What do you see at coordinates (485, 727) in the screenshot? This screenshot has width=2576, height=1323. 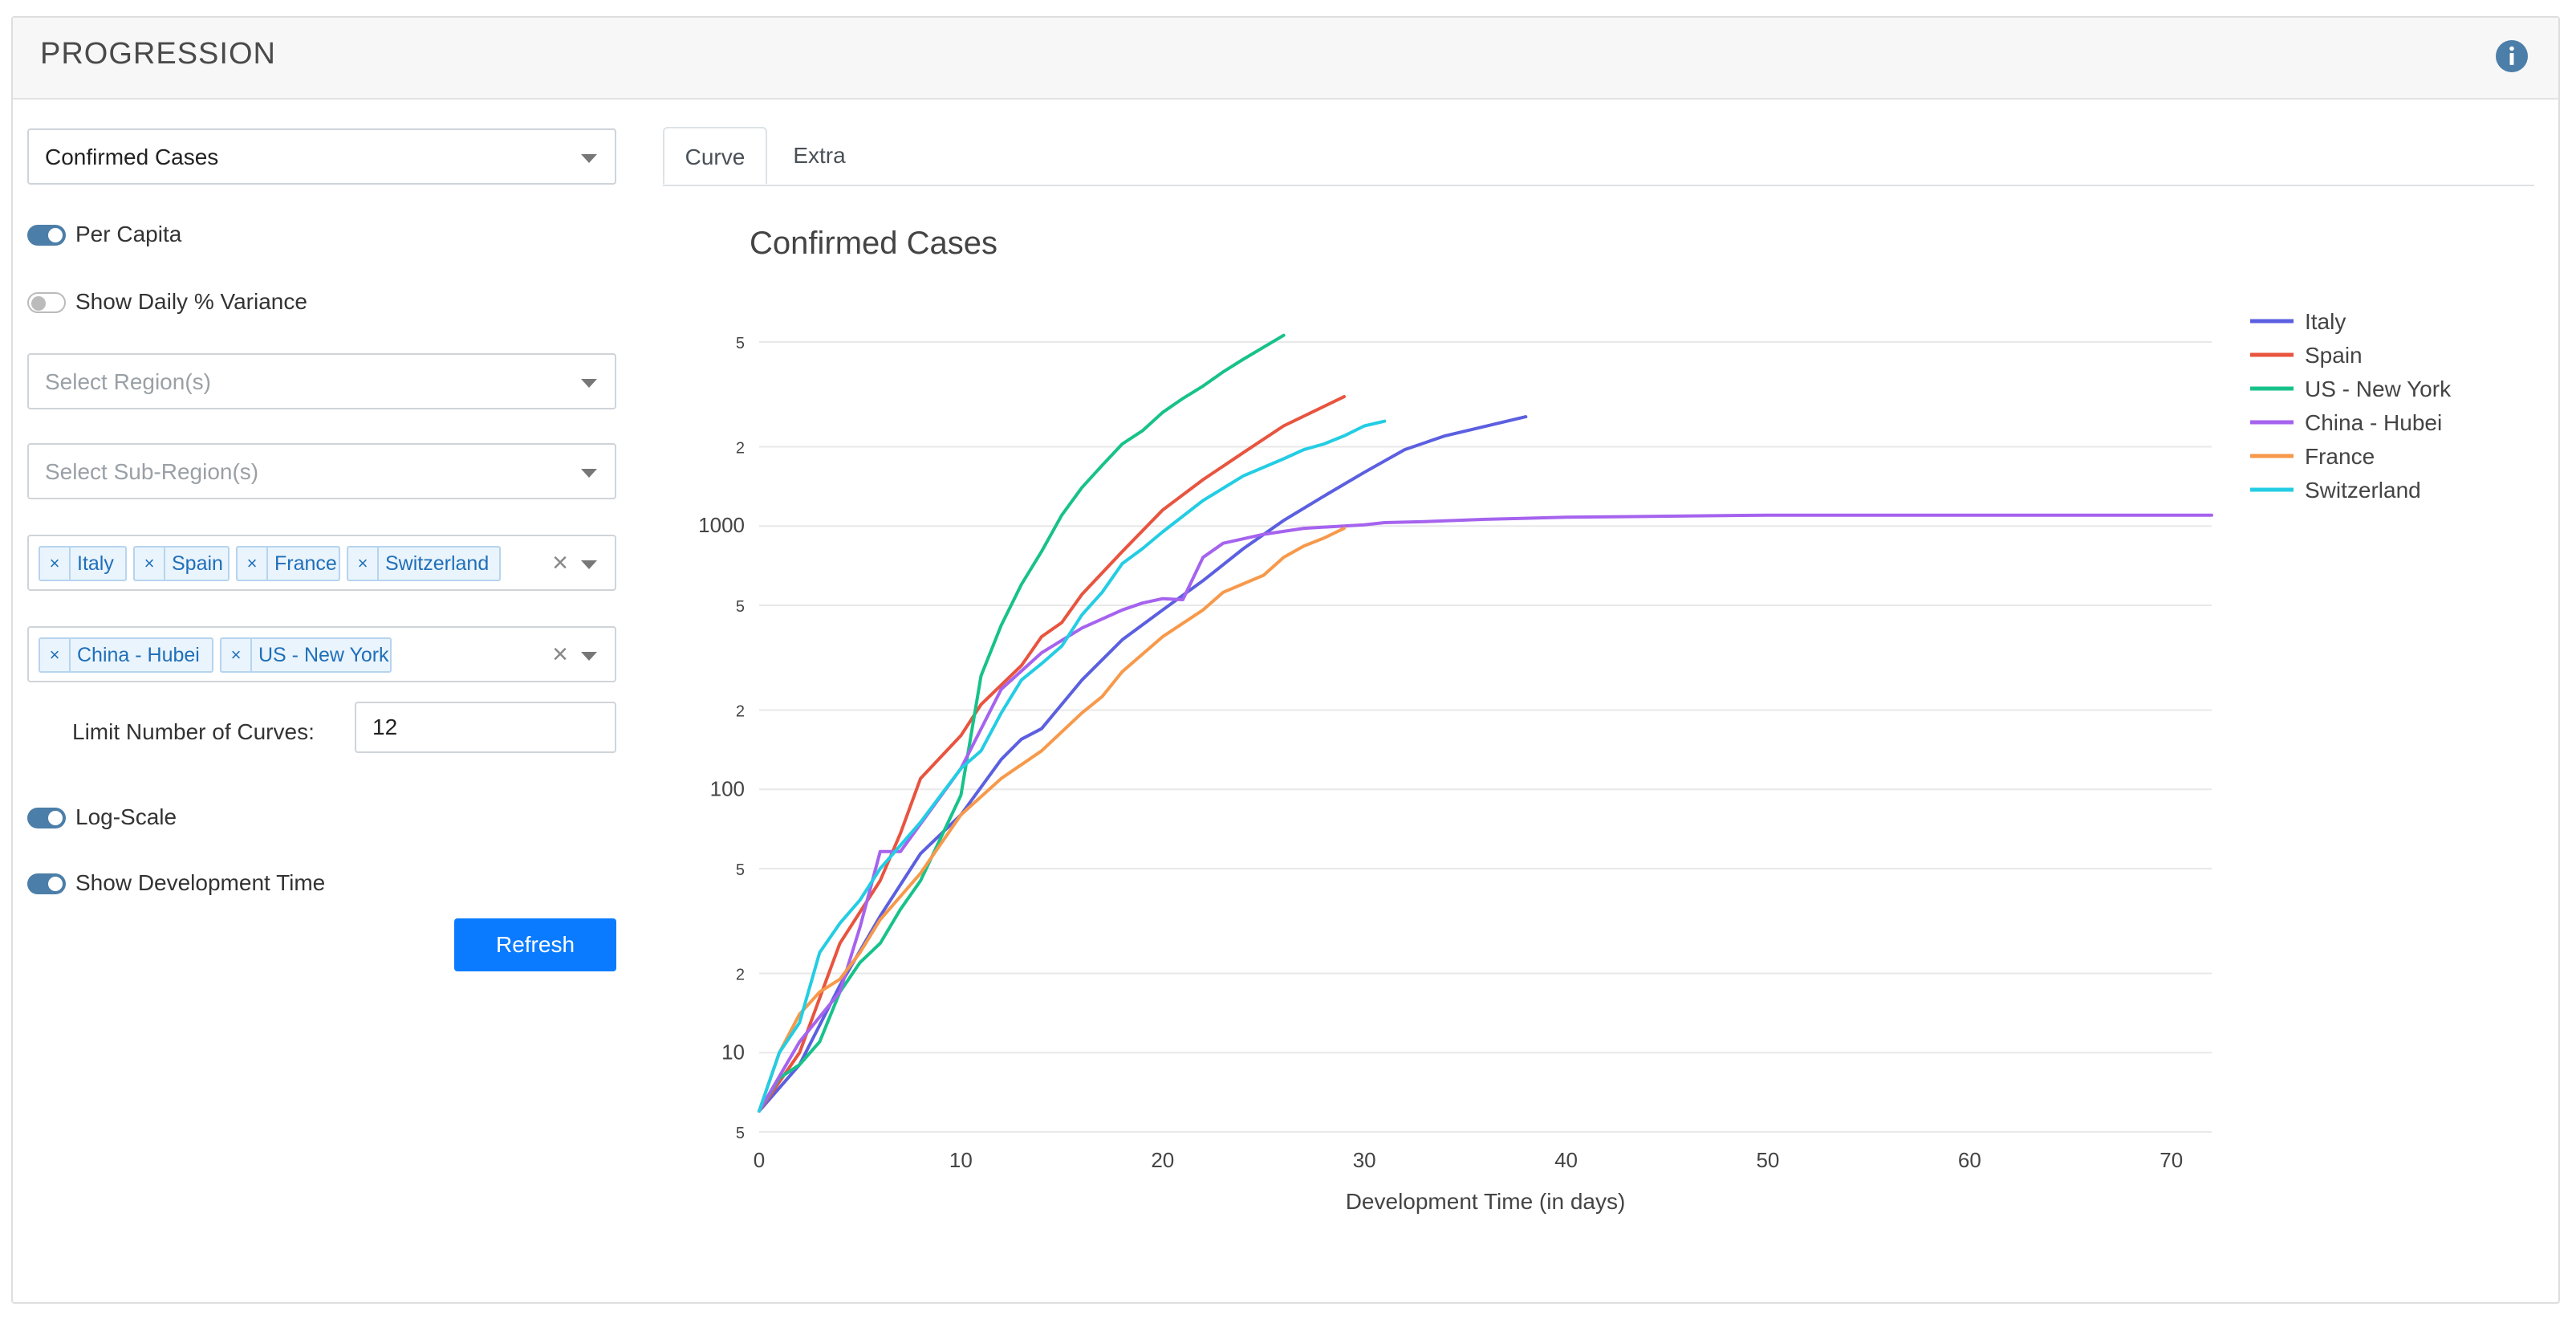 I see `limit-curves-input` at bounding box center [485, 727].